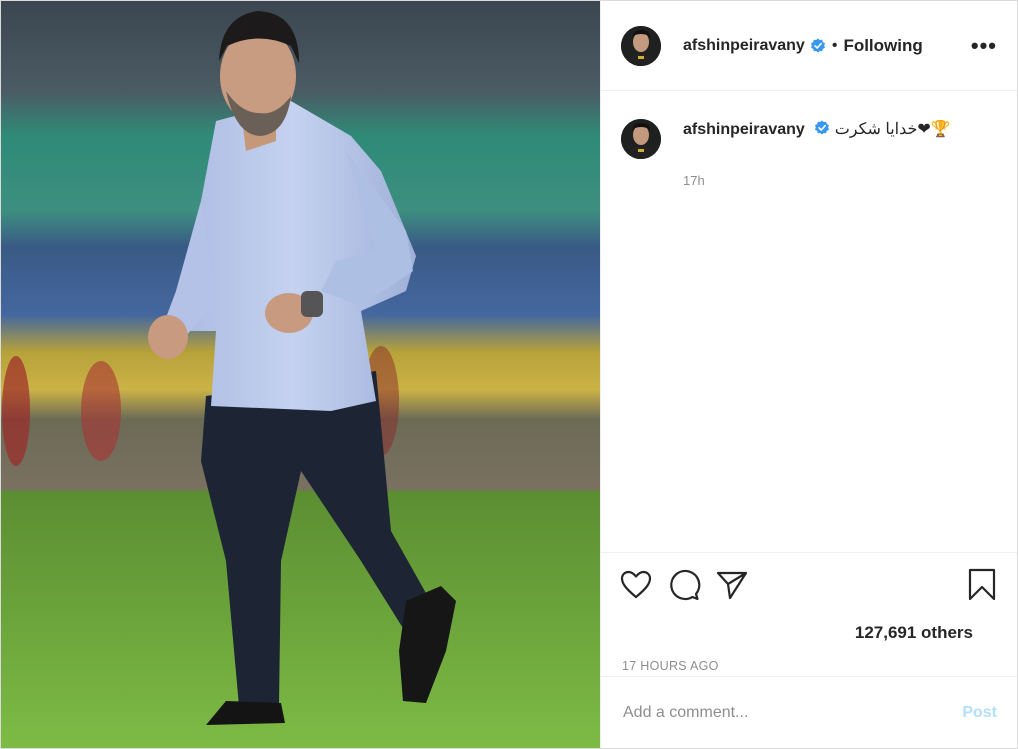 This screenshot has width=1018, height=749. I want to click on caption-avatar, so click(641, 139).